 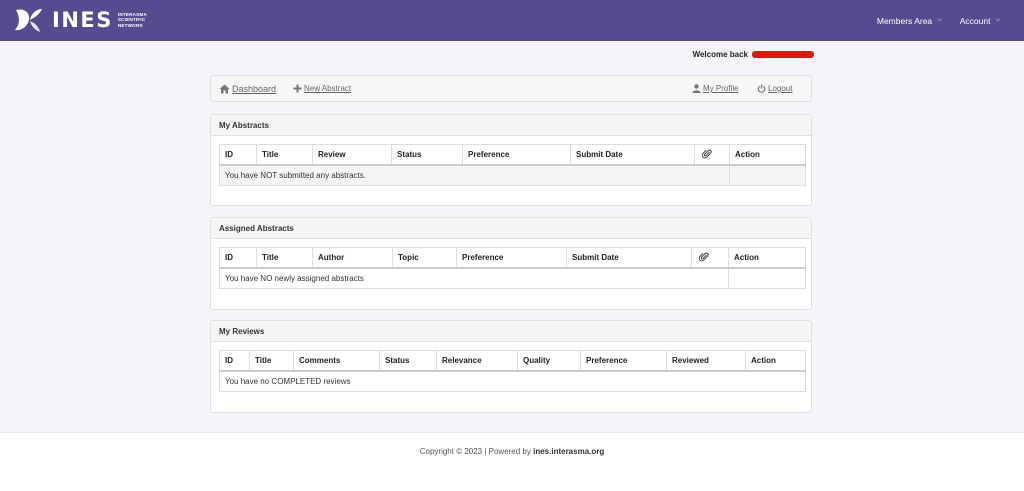 I want to click on my-profile-link: My Profile, so click(x=715, y=88).